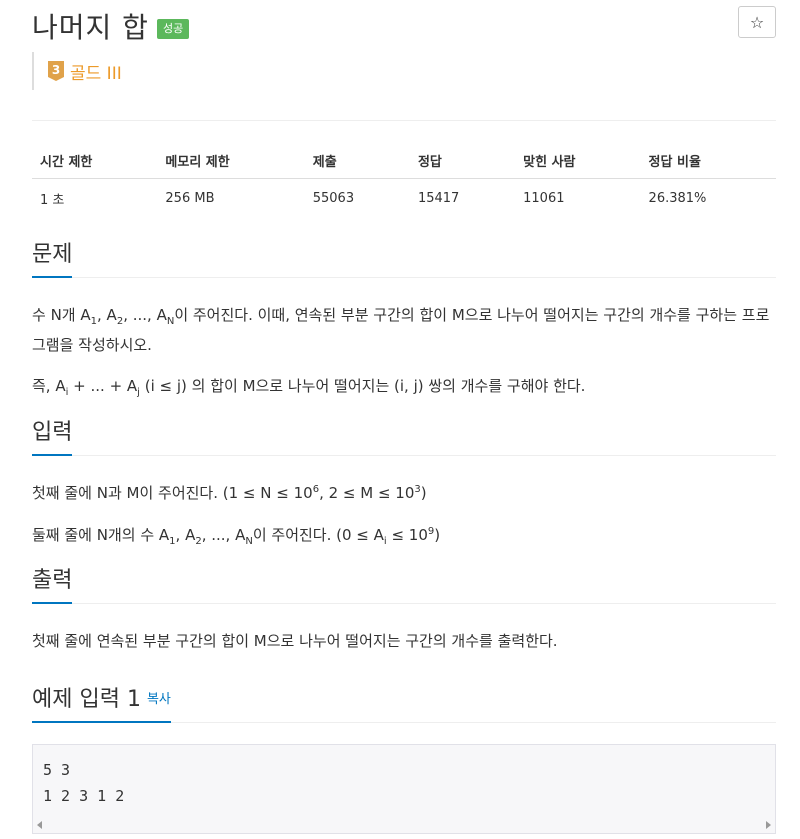 This screenshot has height=839, width=800. Describe the element at coordinates (462, 198) in the screenshot. I see `value-accepted: 15417` at that location.